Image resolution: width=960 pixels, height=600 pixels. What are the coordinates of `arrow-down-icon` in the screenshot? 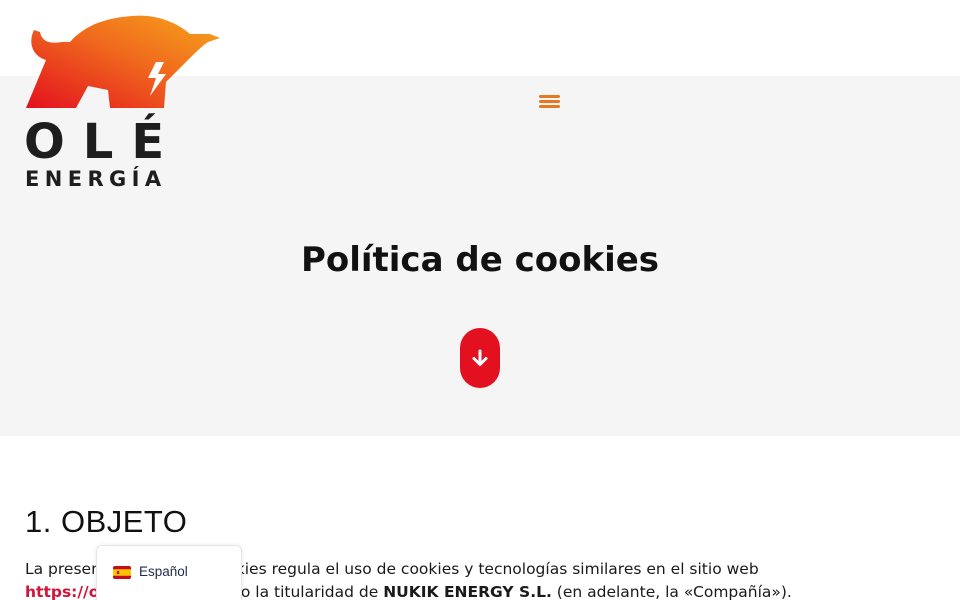 It's located at (480, 357).